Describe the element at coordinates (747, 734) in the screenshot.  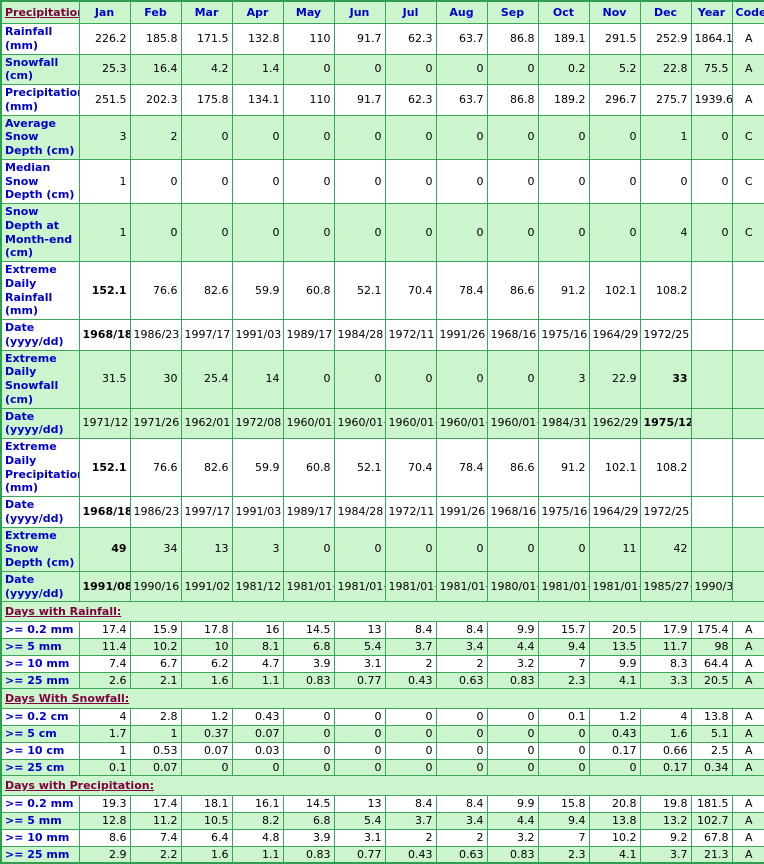
I see `cell-code: A` at that location.